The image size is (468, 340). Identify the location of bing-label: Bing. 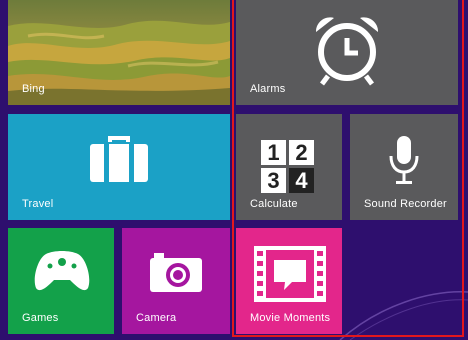
(33, 89).